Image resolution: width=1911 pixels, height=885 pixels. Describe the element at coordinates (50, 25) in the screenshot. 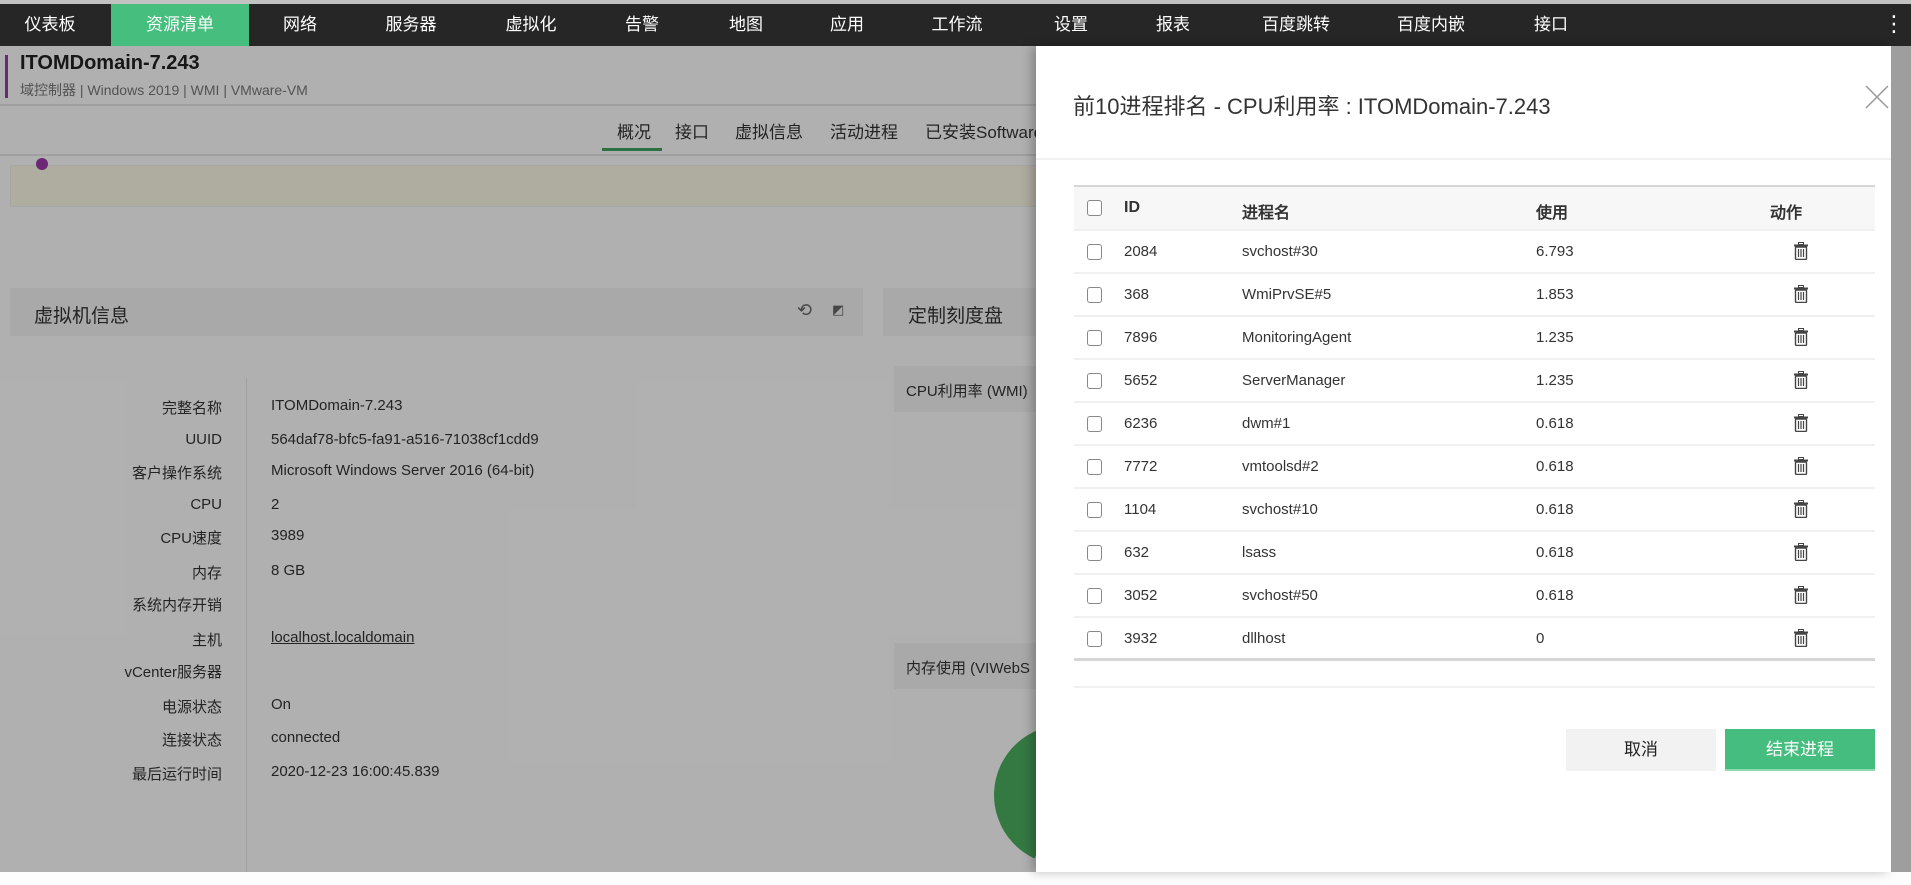

I see `nav-dashboard: 仪表板` at that location.